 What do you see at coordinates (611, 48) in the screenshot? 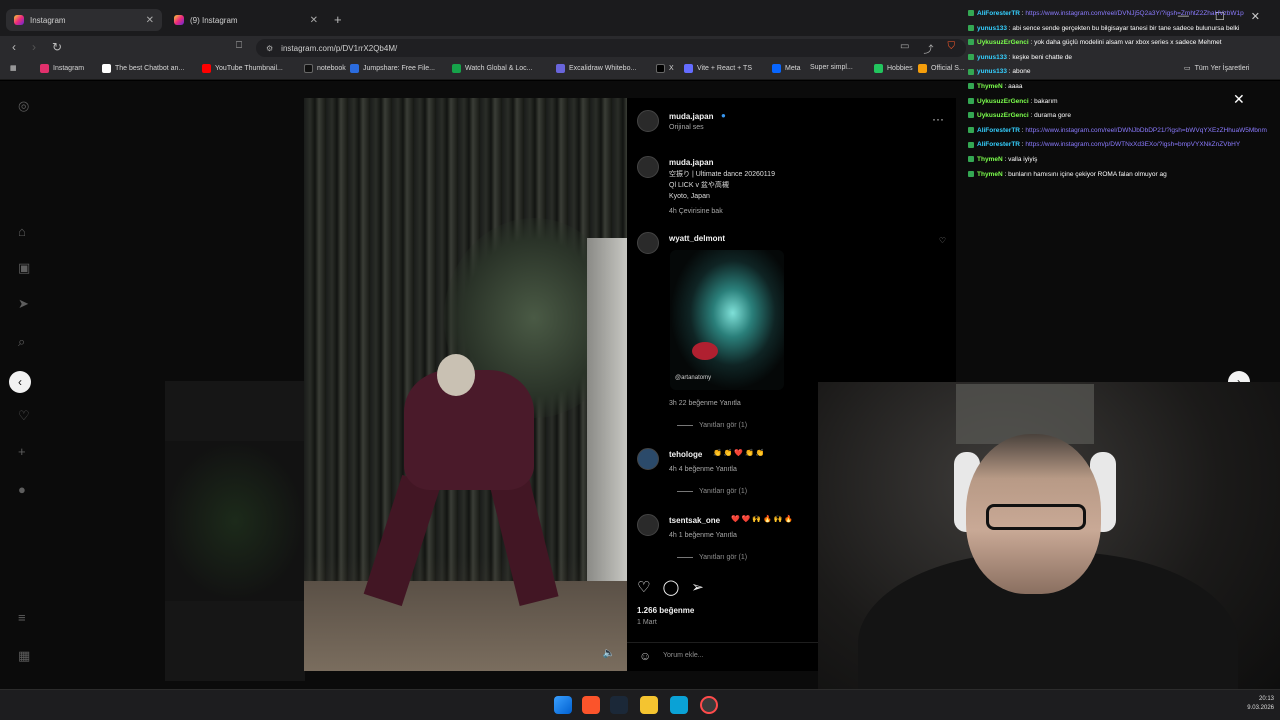
I see `address-bar: ⚙ instagram.com/p/DV1rrX2Qb4M/` at bounding box center [611, 48].